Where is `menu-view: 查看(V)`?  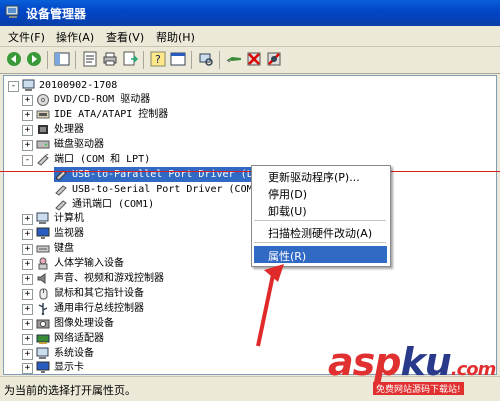
menu-view: 查看(V) is located at coordinates (125, 37).